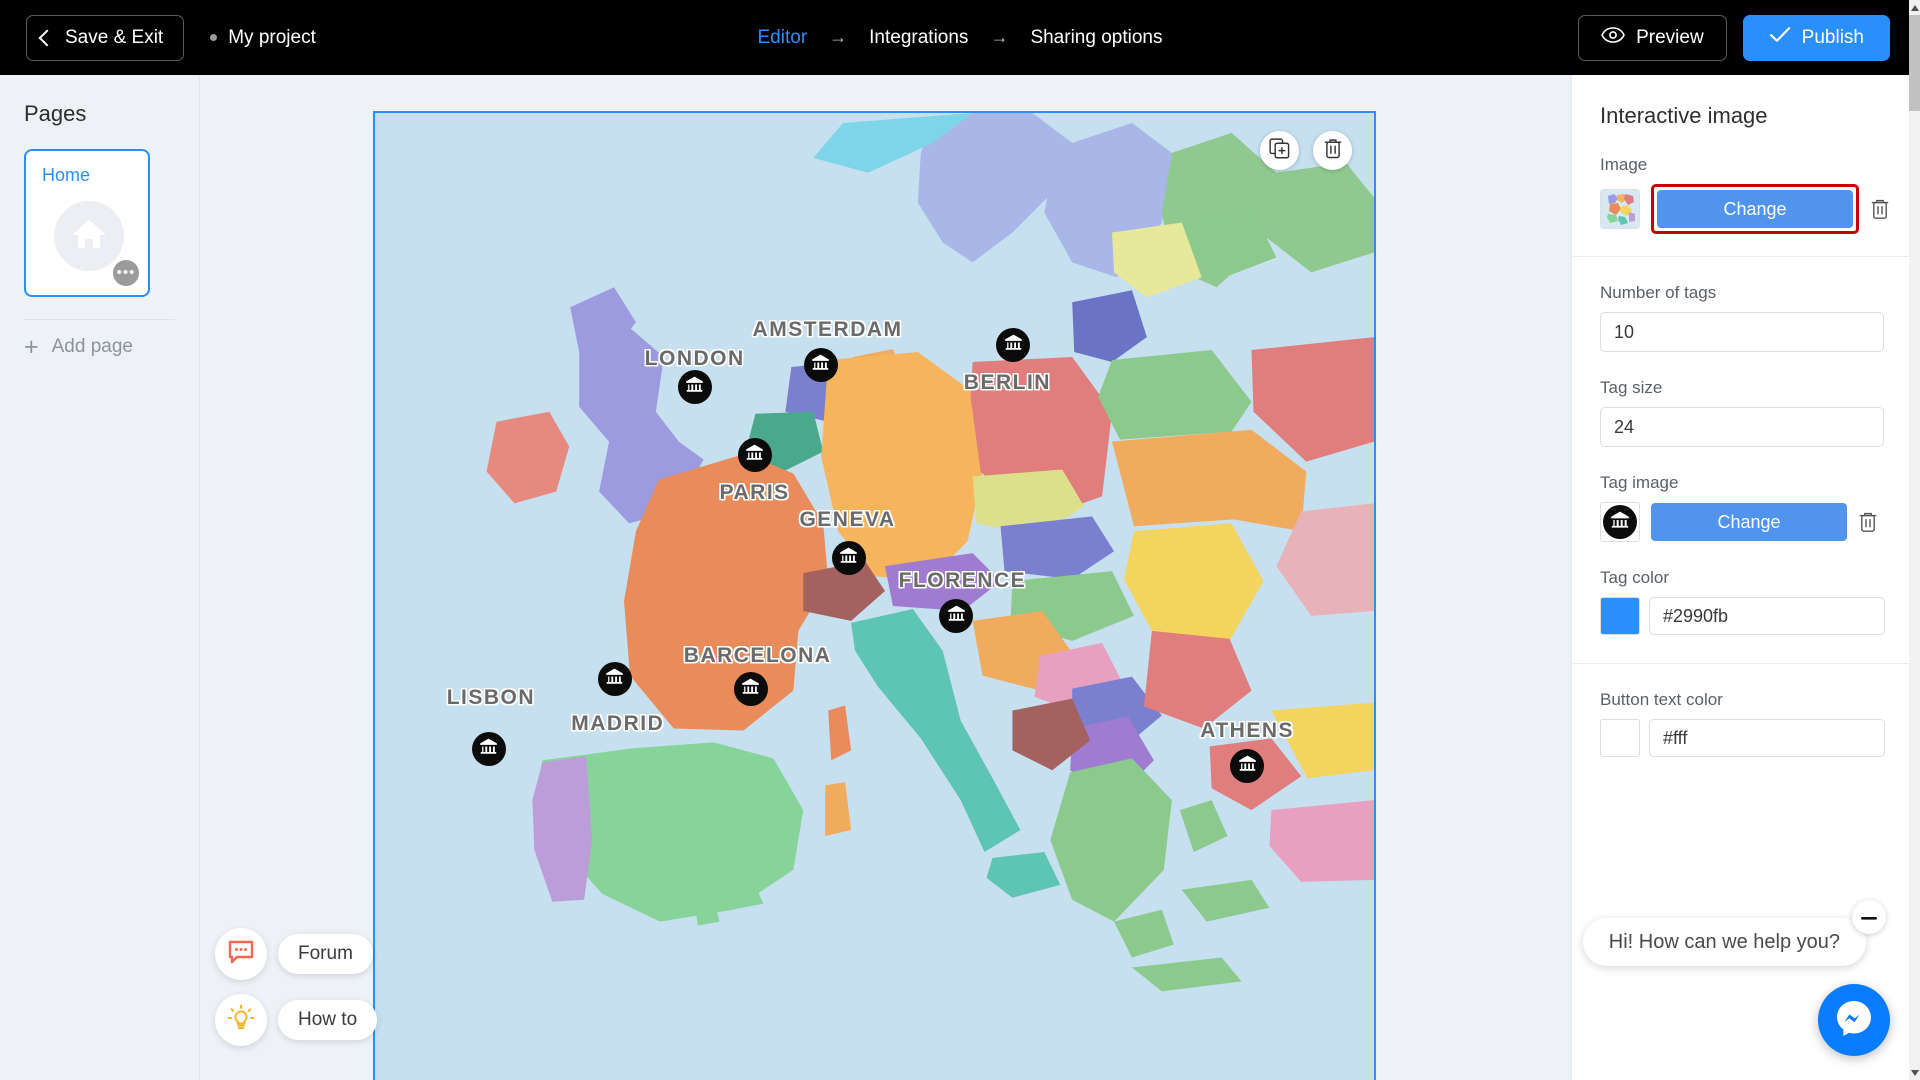  What do you see at coordinates (214, 37) in the screenshot?
I see `project-status-dot-icon` at bounding box center [214, 37].